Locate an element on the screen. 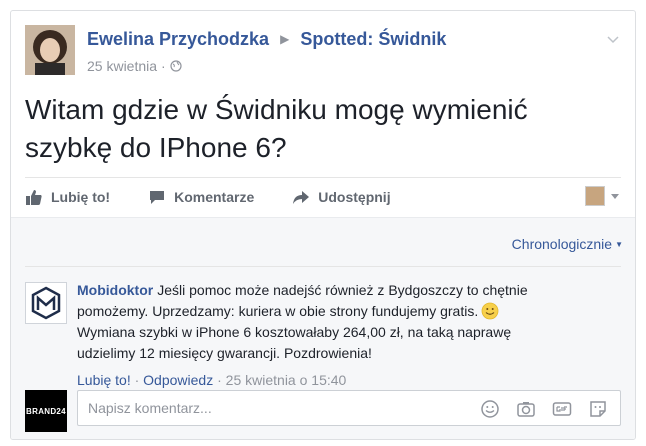 This screenshot has height=446, width=646. comment-reply-link: Odpowiedz is located at coordinates (178, 380).